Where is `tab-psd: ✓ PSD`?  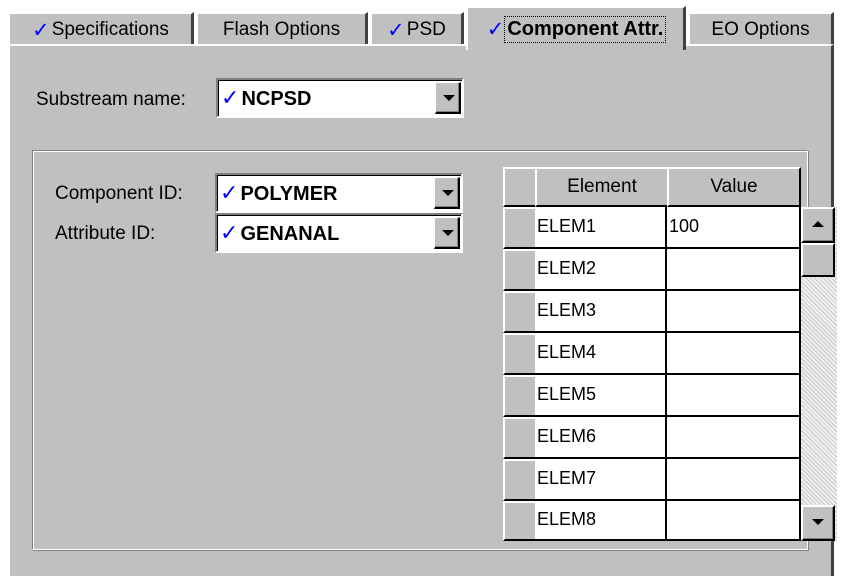 tab-psd: ✓ PSD is located at coordinates (417, 29).